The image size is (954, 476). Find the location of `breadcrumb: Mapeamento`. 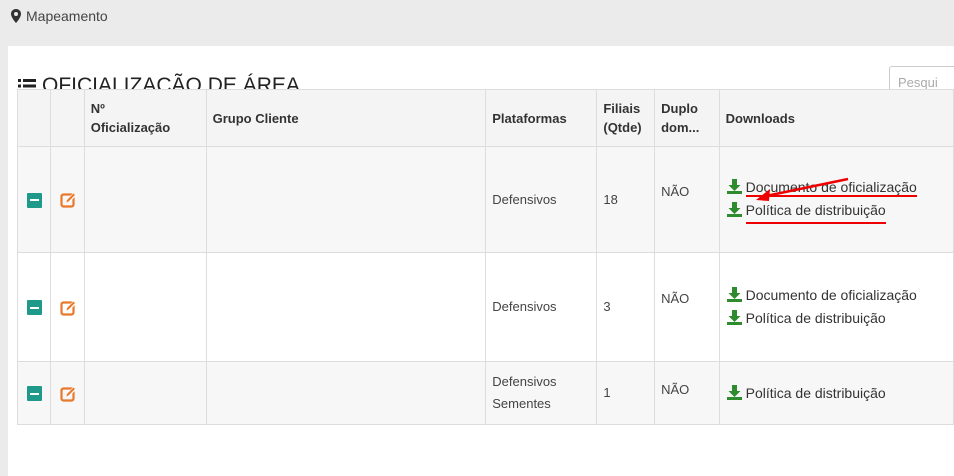

breadcrumb: Mapeamento is located at coordinates (59, 16).